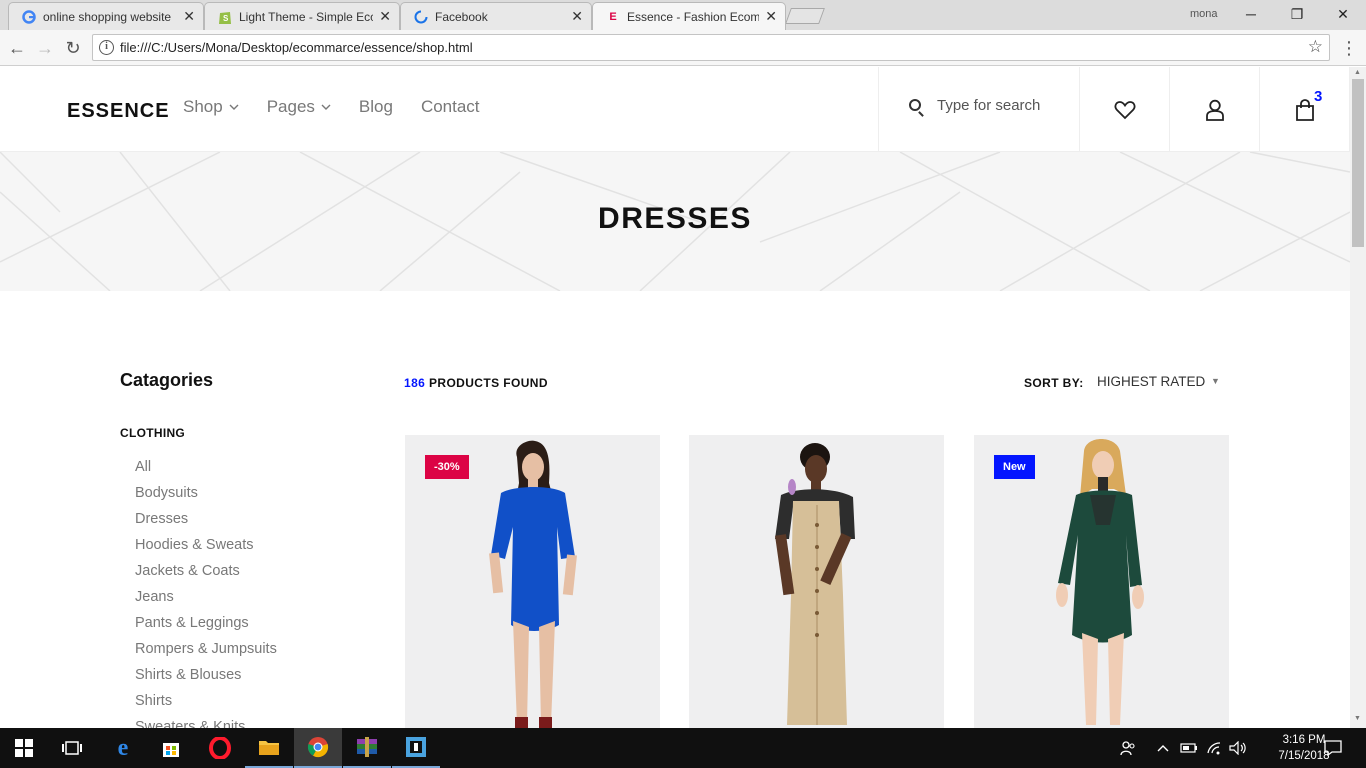  What do you see at coordinates (1054, 383) in the screenshot?
I see `sort-label: SORT BY:` at bounding box center [1054, 383].